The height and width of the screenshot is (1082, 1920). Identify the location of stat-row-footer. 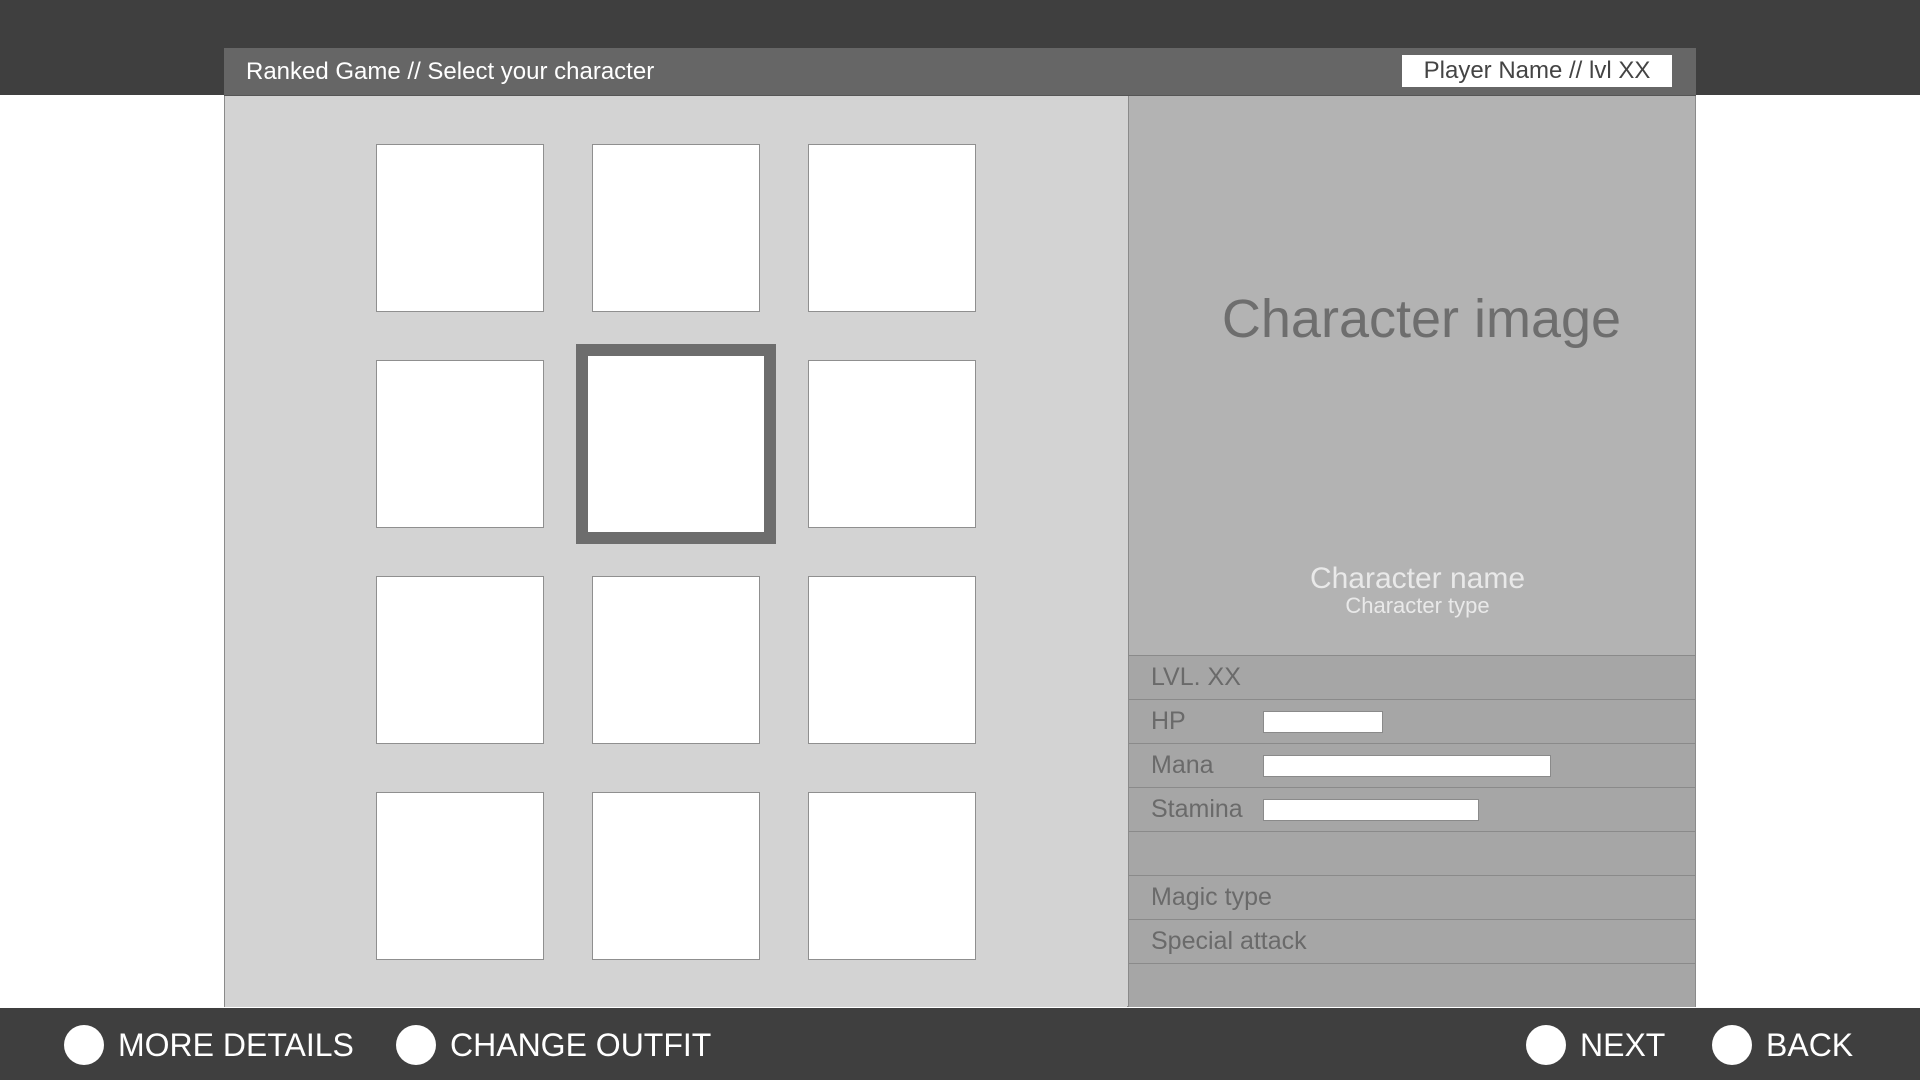
(1412, 985).